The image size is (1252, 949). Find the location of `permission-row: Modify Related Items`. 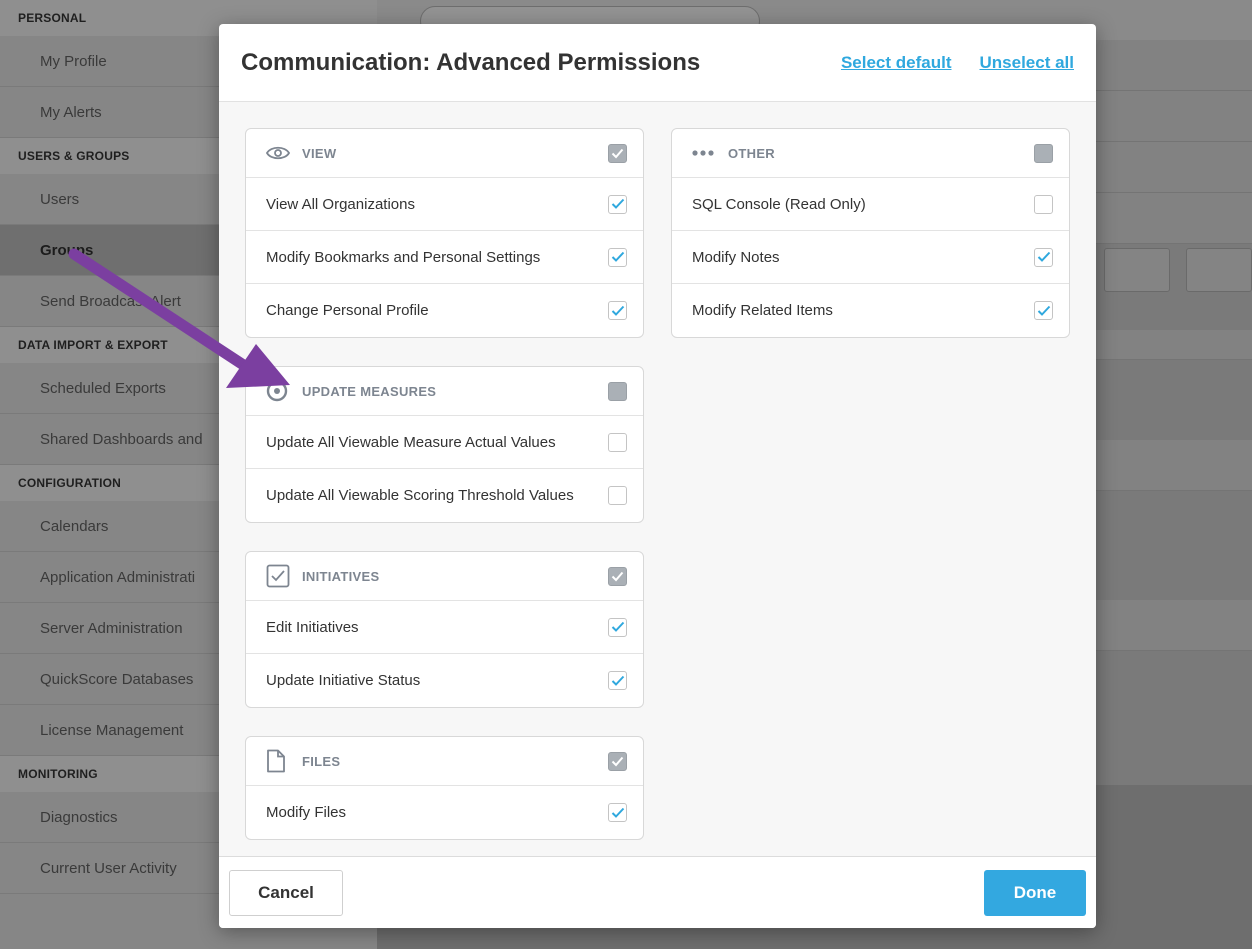

permission-row: Modify Related Items is located at coordinates (870, 310).